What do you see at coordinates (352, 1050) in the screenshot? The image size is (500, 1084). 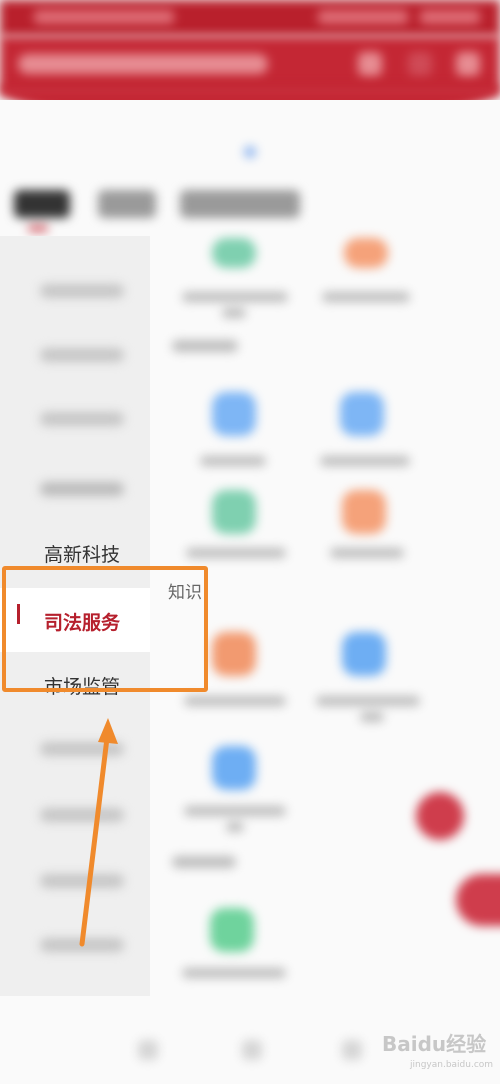 I see `nav-profile-icon` at bounding box center [352, 1050].